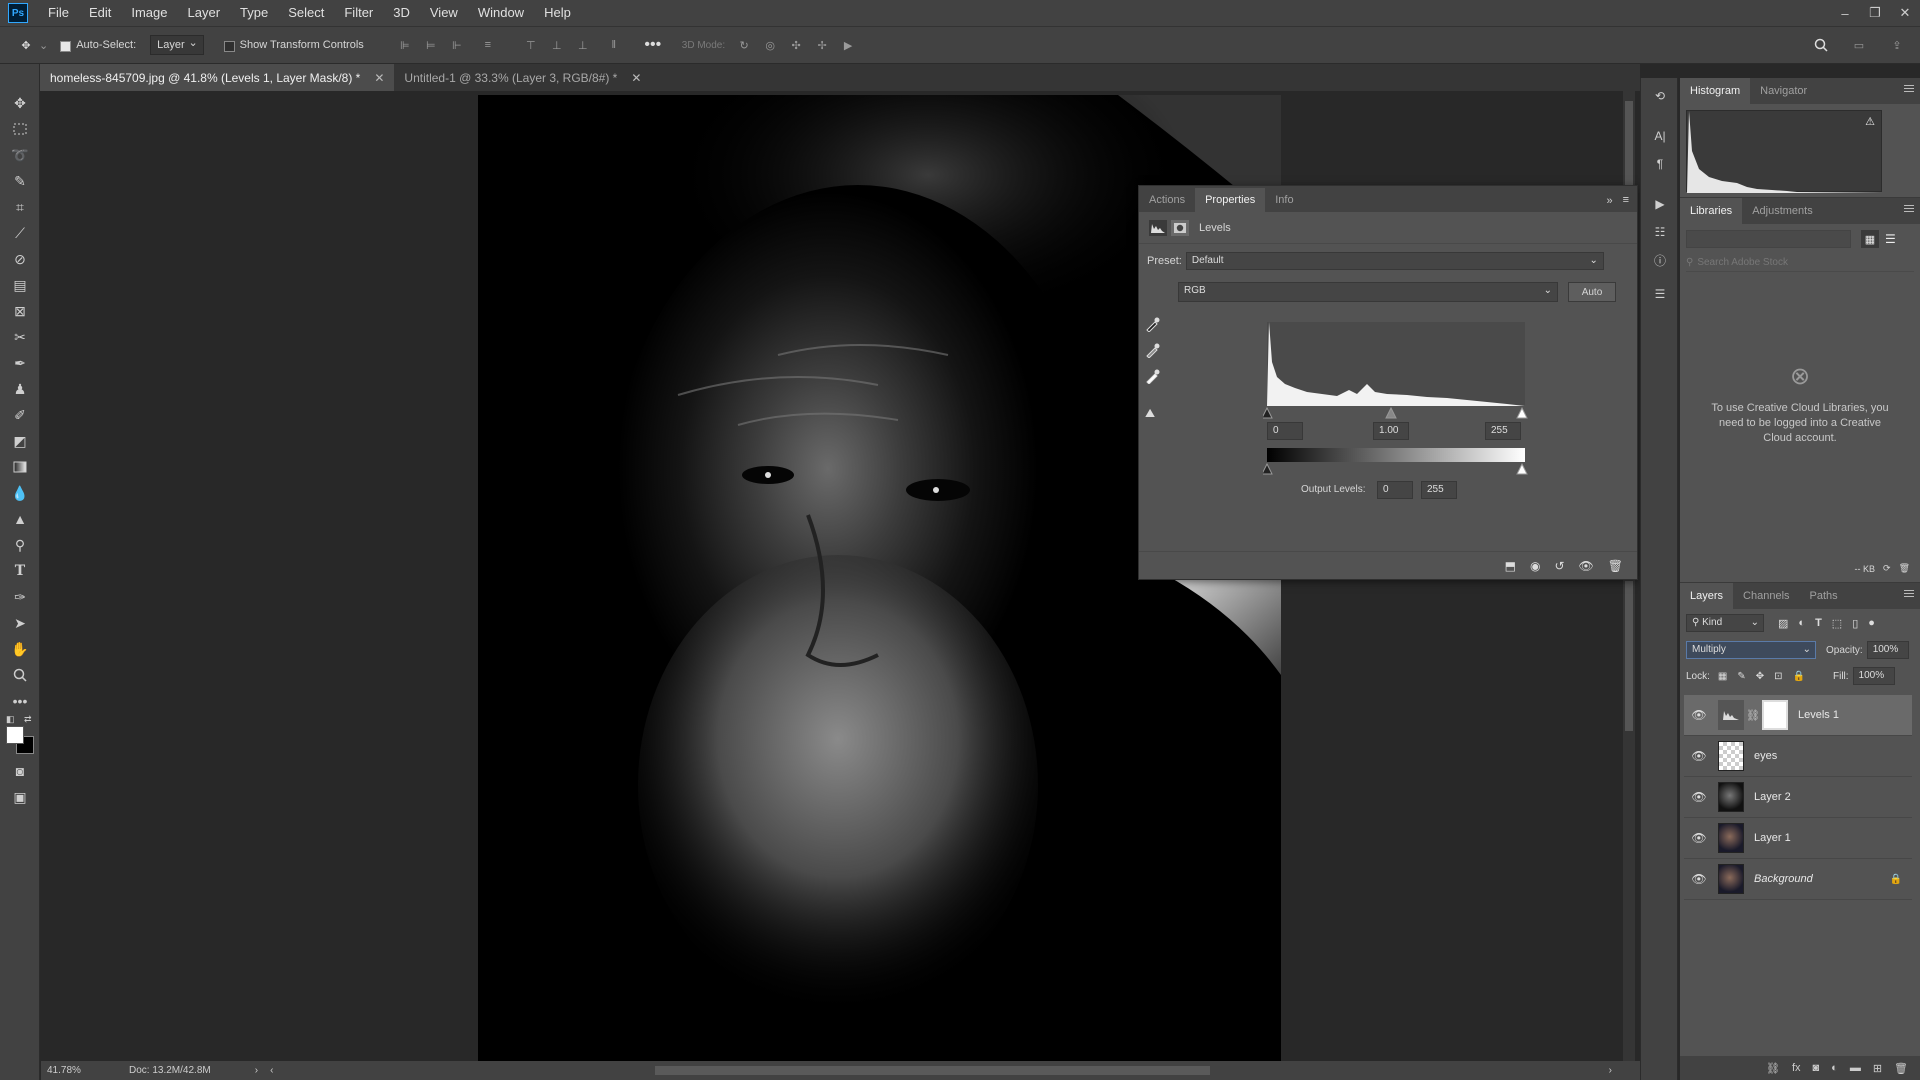 This screenshot has width=1920, height=1080. I want to click on tab-channels: Channels, so click(1766, 596).